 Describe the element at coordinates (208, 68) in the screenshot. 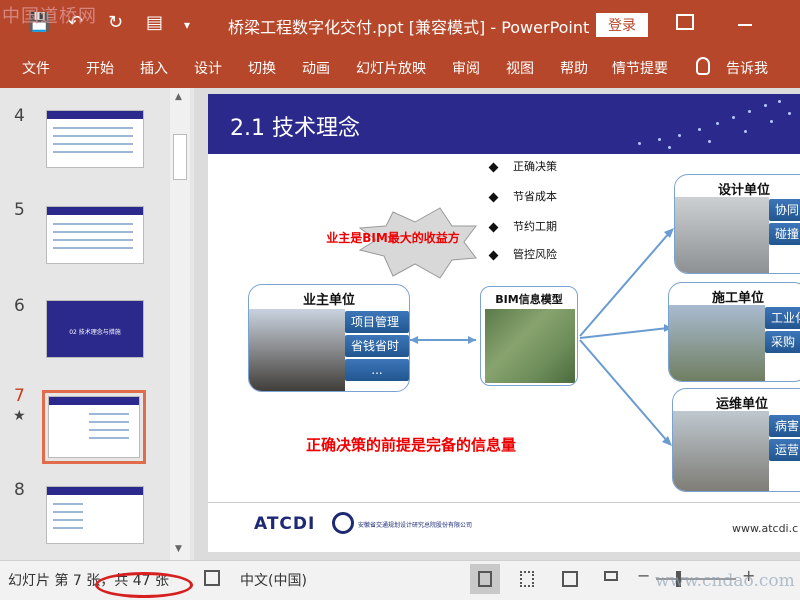

I see `tab-design: 设计` at that location.